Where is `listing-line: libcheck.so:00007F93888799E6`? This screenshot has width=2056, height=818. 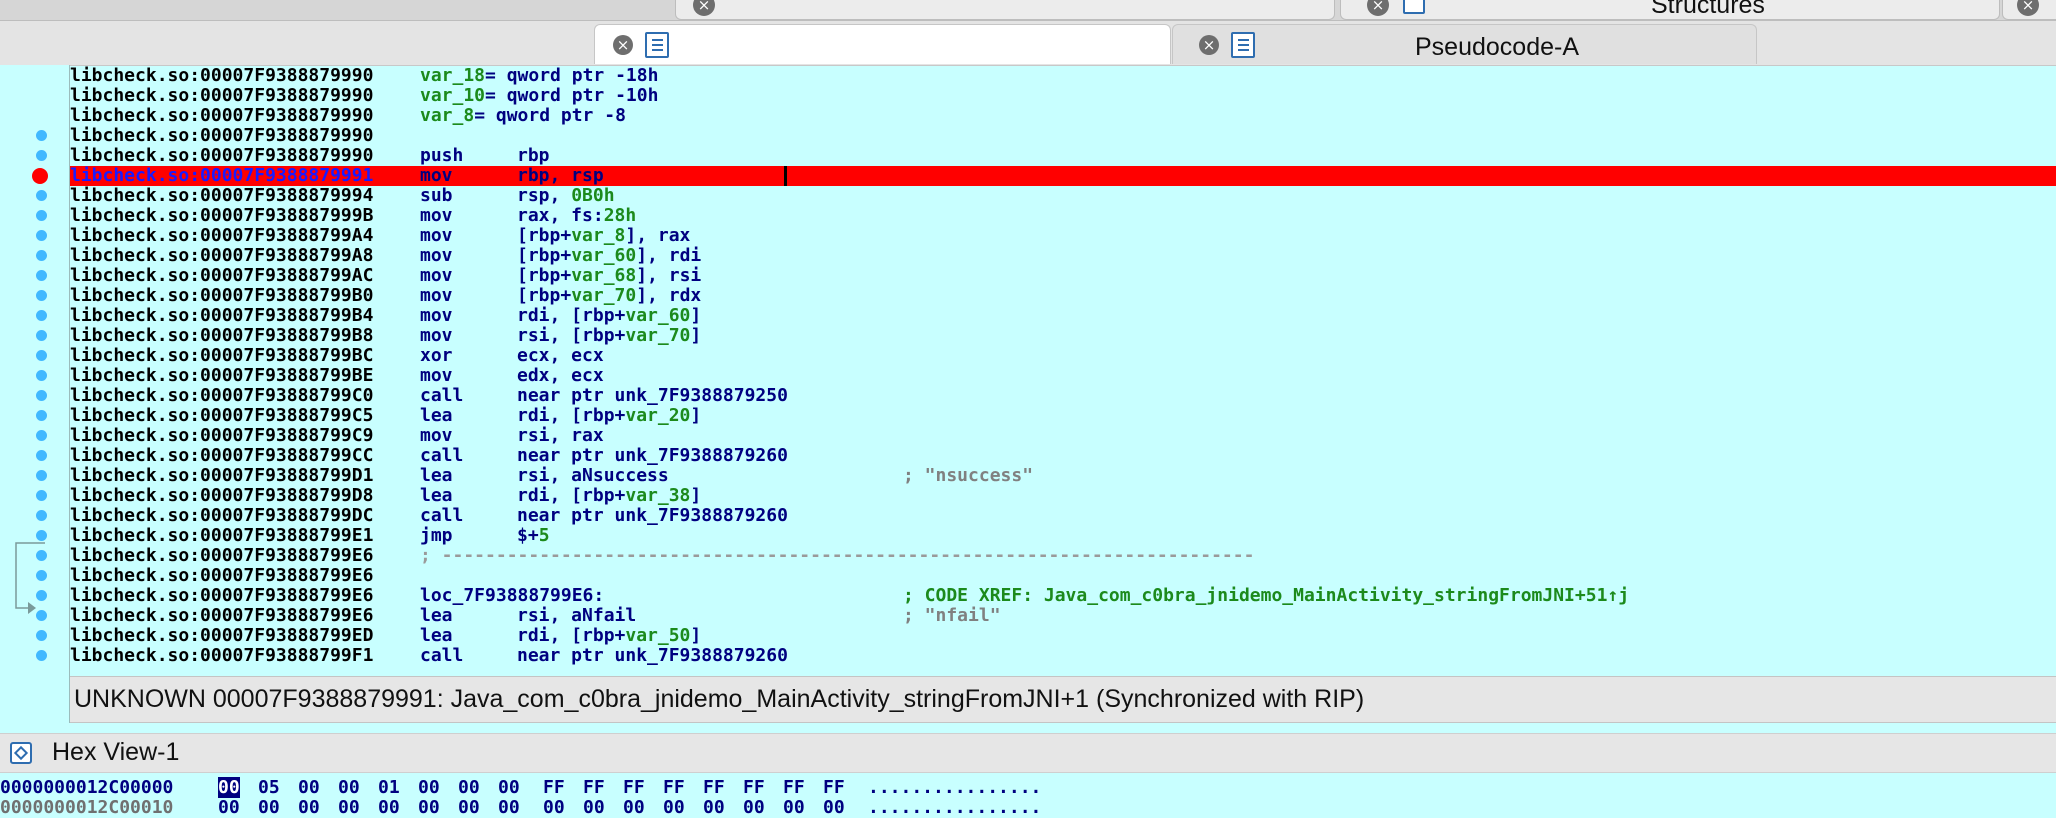 listing-line: libcheck.so:00007F93888799E6 is located at coordinates (1063, 576).